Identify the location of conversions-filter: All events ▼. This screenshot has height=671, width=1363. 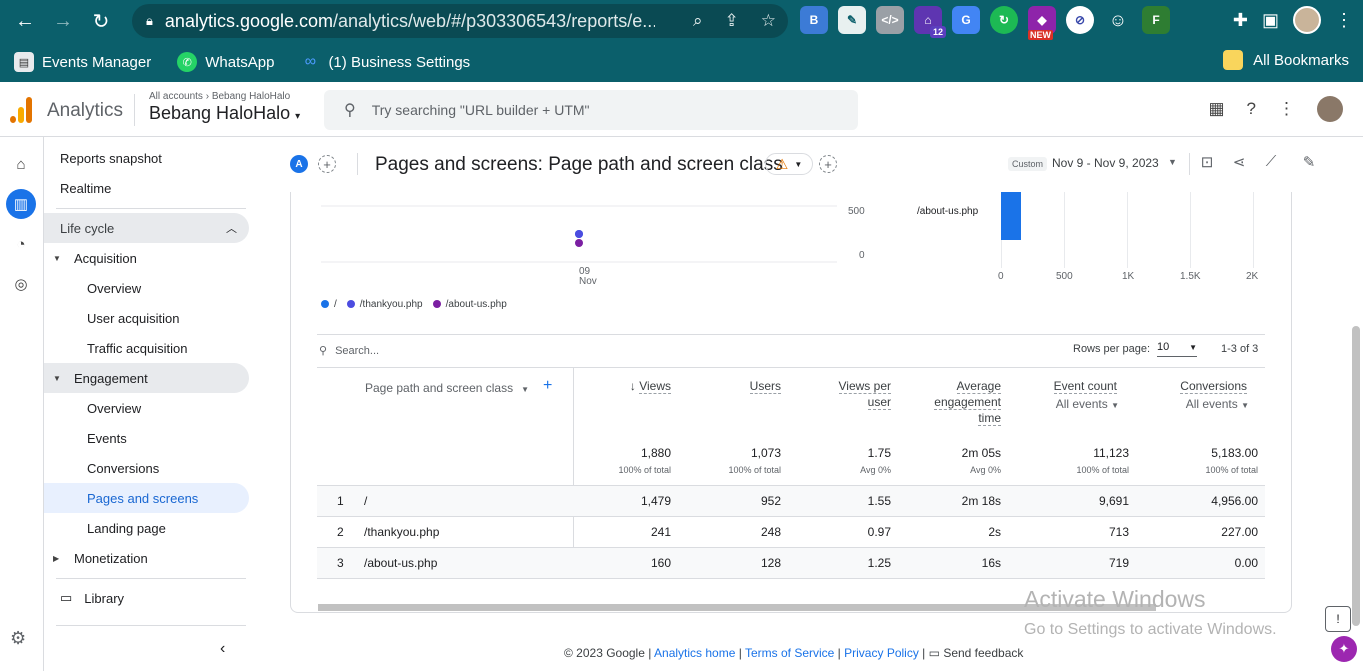
(1203, 404).